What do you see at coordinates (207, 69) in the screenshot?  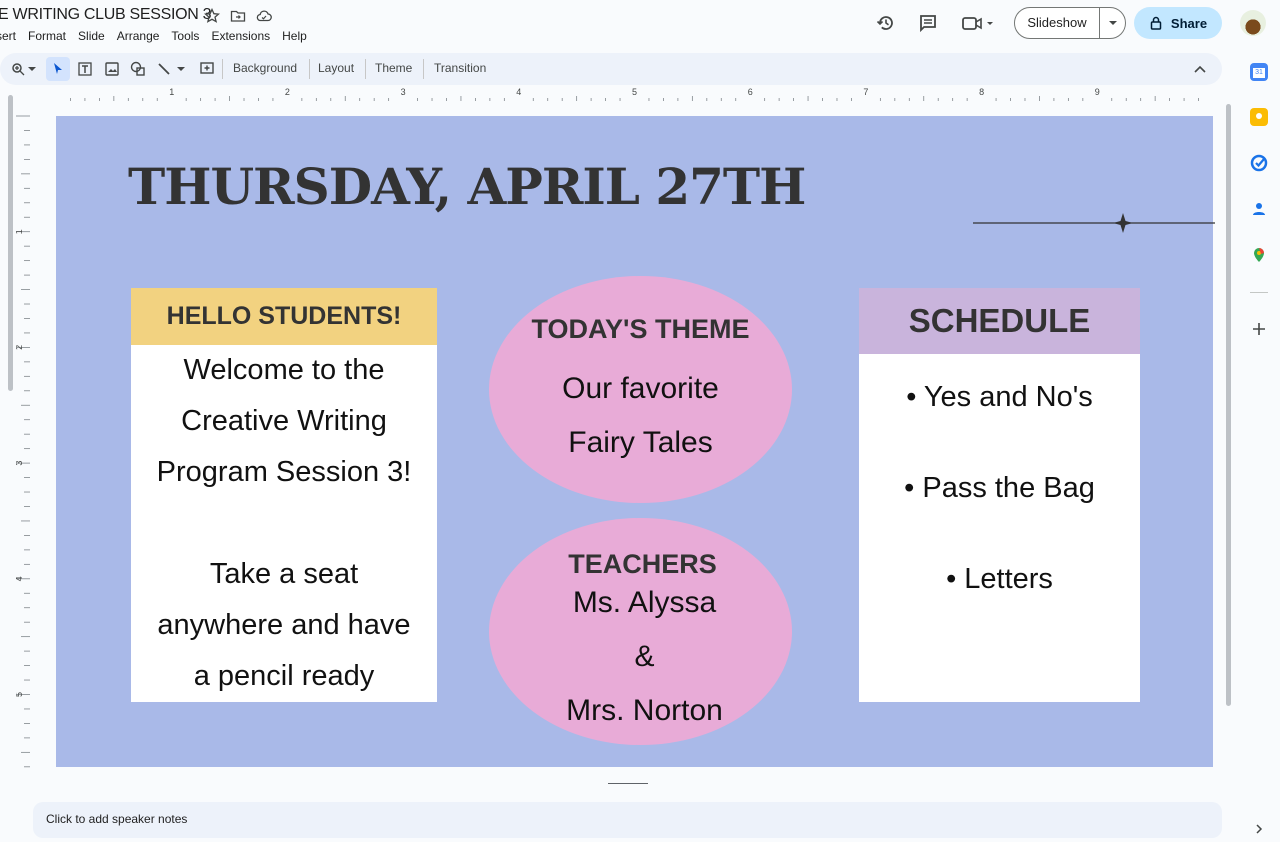 I see `add-comment-icon` at bounding box center [207, 69].